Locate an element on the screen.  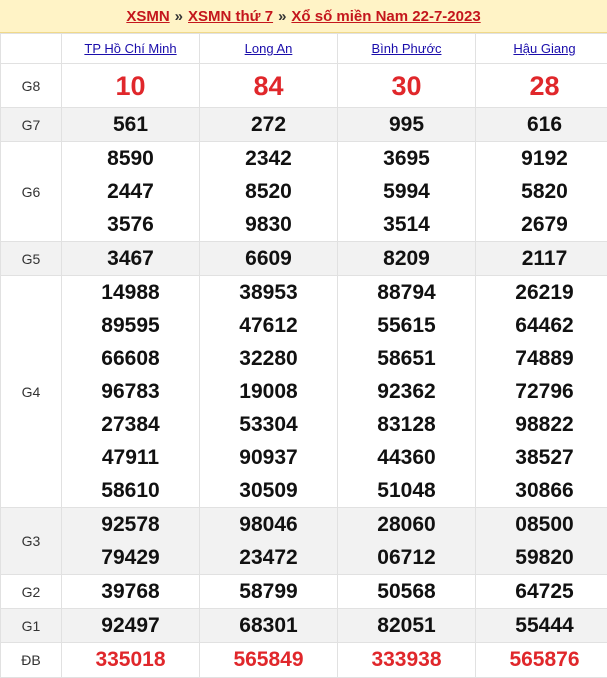
prize-cell: 64725 is located at coordinates (541, 592).